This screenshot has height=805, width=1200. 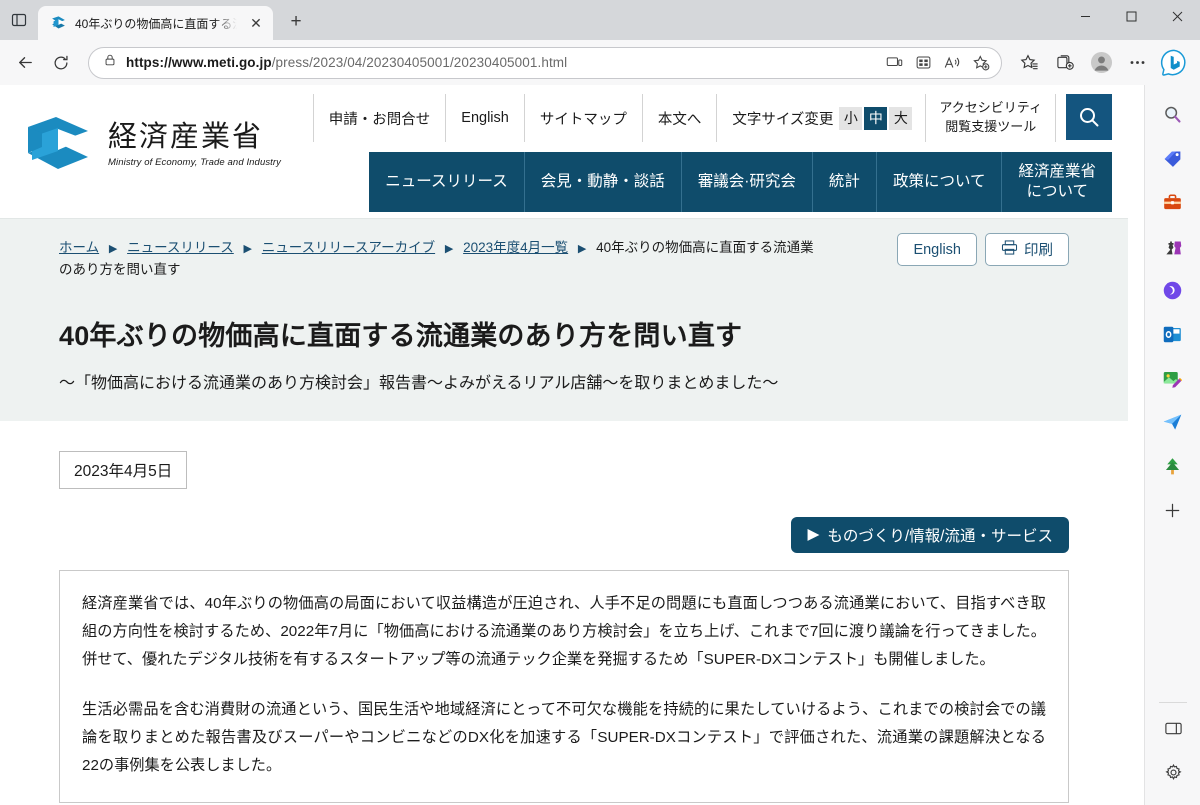 I want to click on printer-icon, so click(x=1009, y=249).